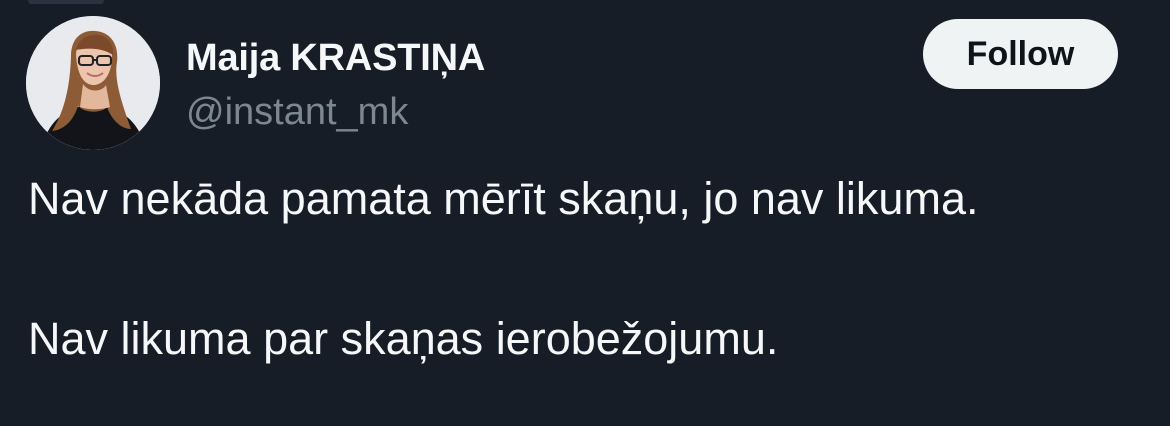 This screenshot has height=426, width=1170. What do you see at coordinates (66, 2) in the screenshot?
I see `top-divider` at bounding box center [66, 2].